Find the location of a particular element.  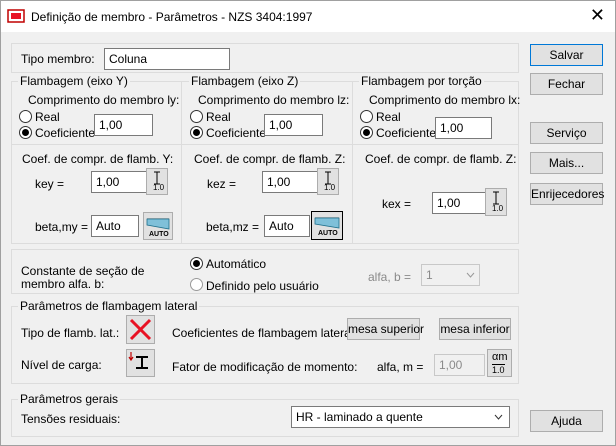

coef-z-radio is located at coordinates (196, 132).